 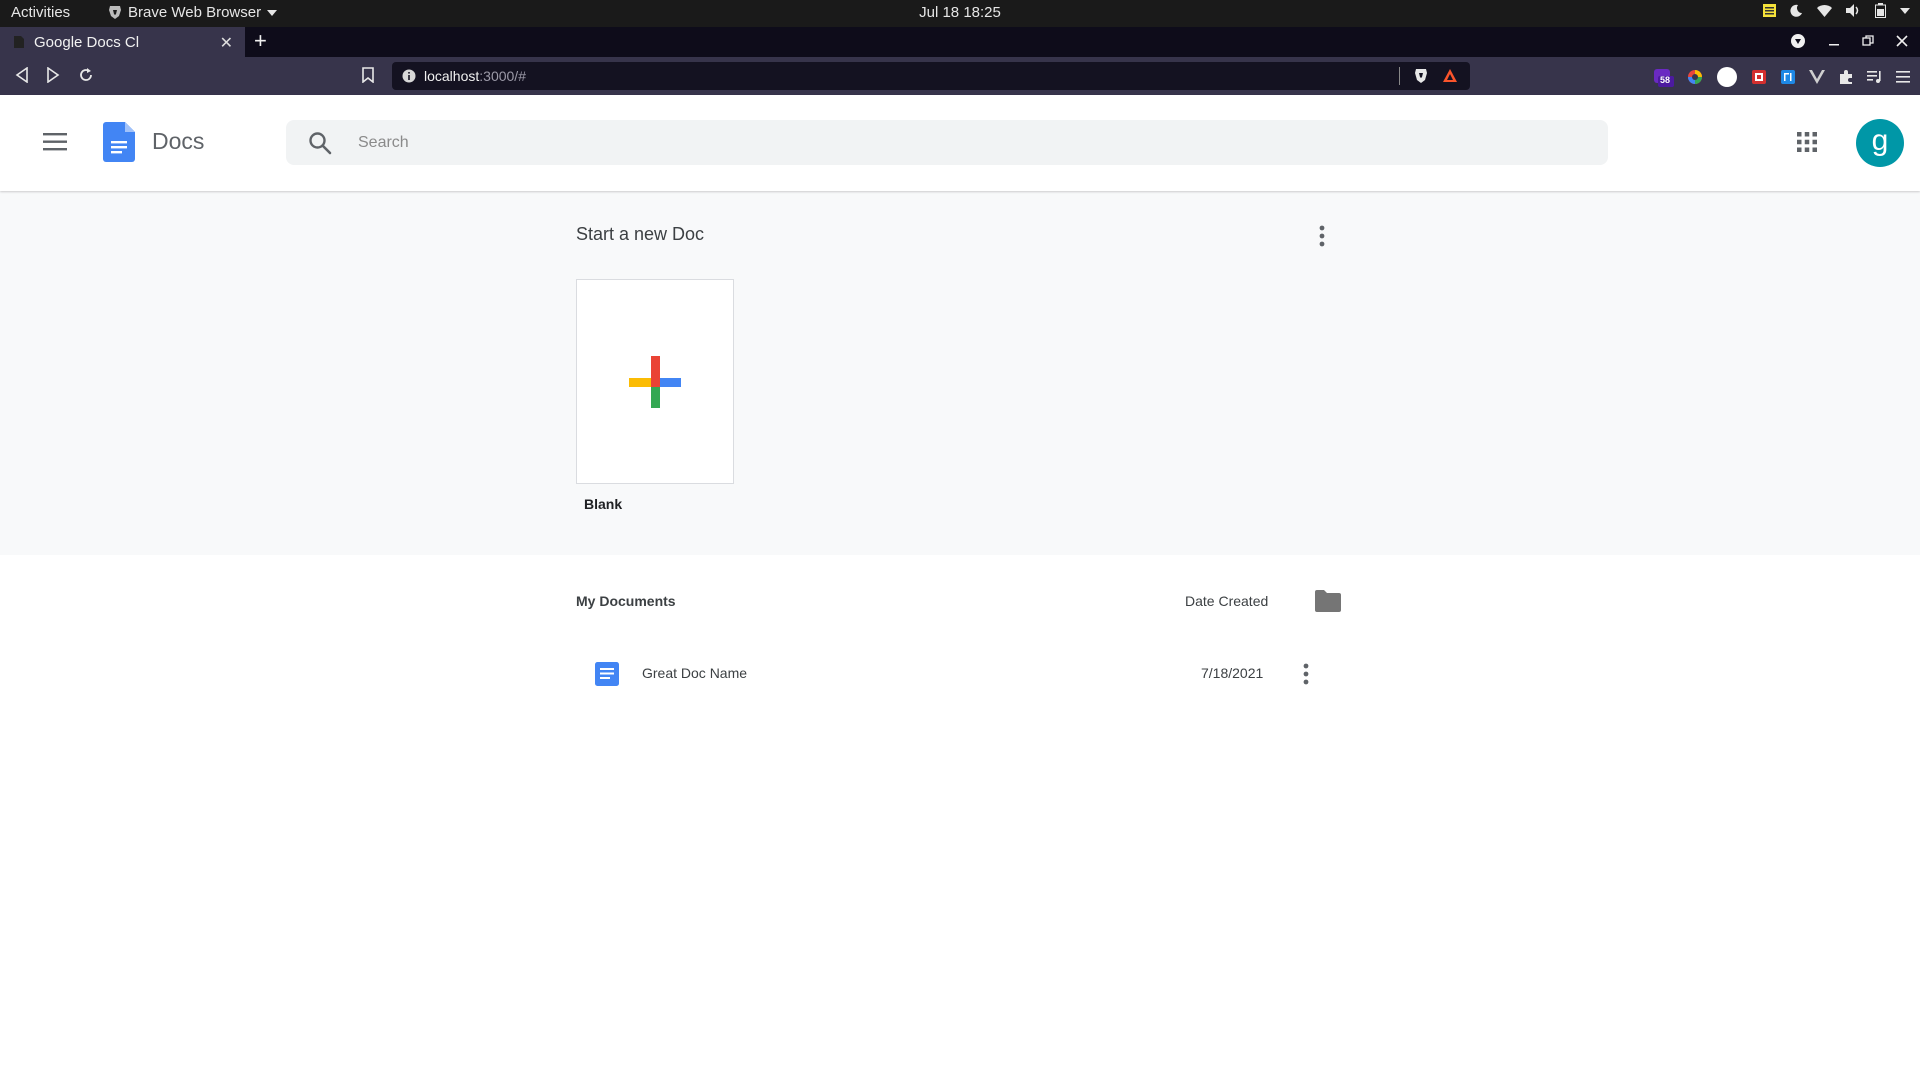 What do you see at coordinates (1880, 10) in the screenshot?
I see `battery-icon` at bounding box center [1880, 10].